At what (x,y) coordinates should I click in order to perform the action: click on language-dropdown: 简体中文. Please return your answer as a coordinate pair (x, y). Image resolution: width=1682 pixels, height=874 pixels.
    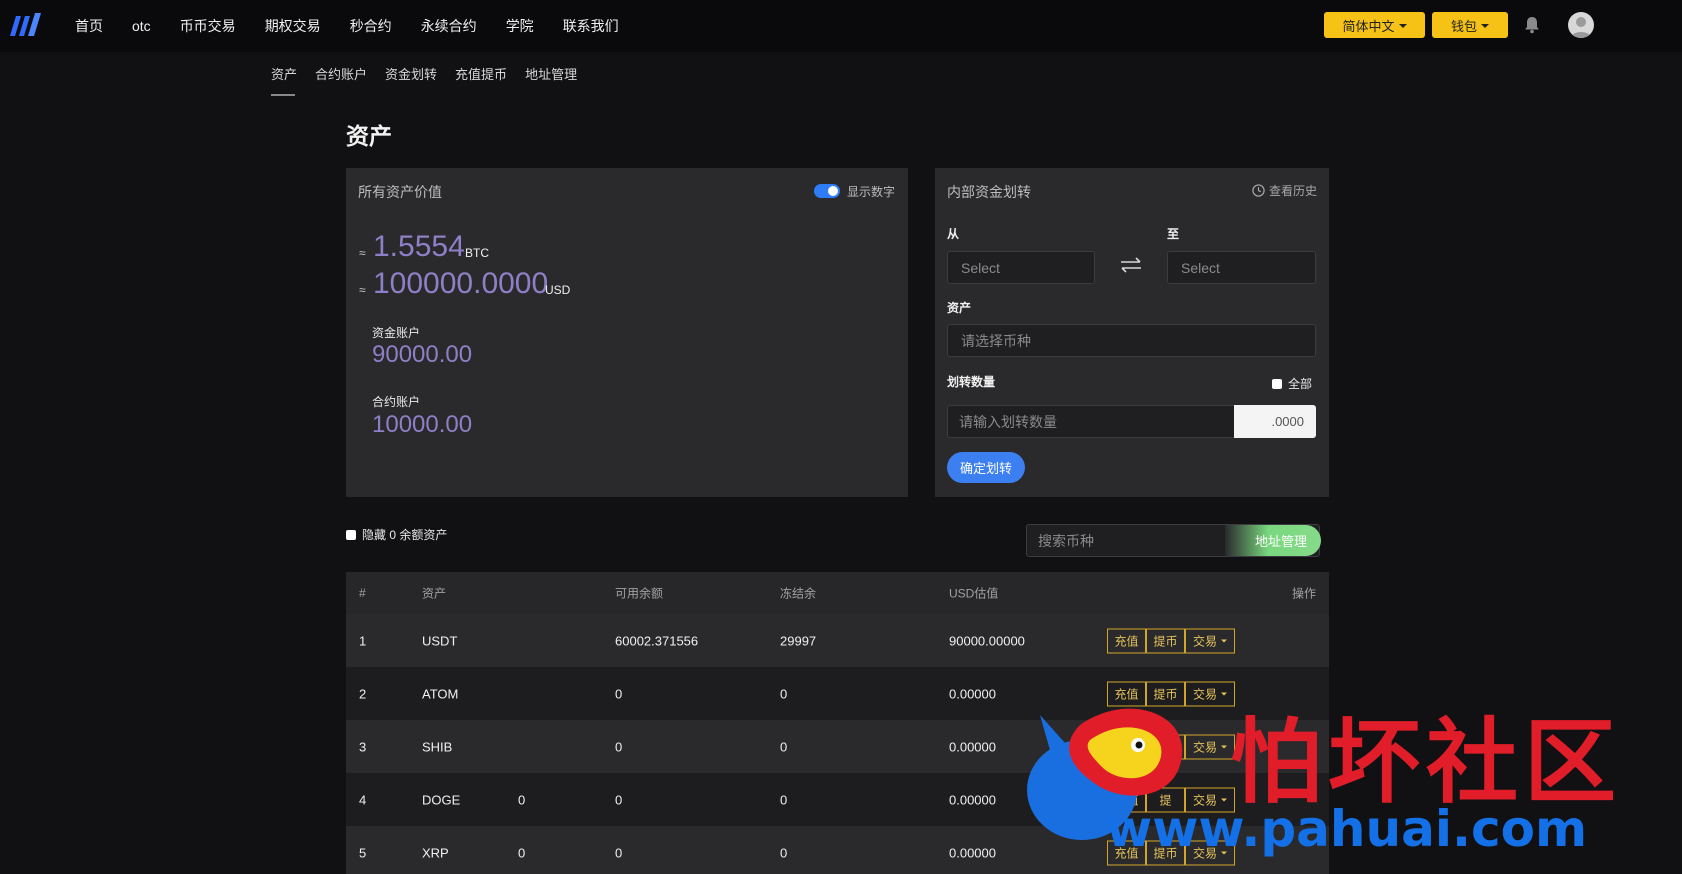
    Looking at the image, I should click on (1374, 25).